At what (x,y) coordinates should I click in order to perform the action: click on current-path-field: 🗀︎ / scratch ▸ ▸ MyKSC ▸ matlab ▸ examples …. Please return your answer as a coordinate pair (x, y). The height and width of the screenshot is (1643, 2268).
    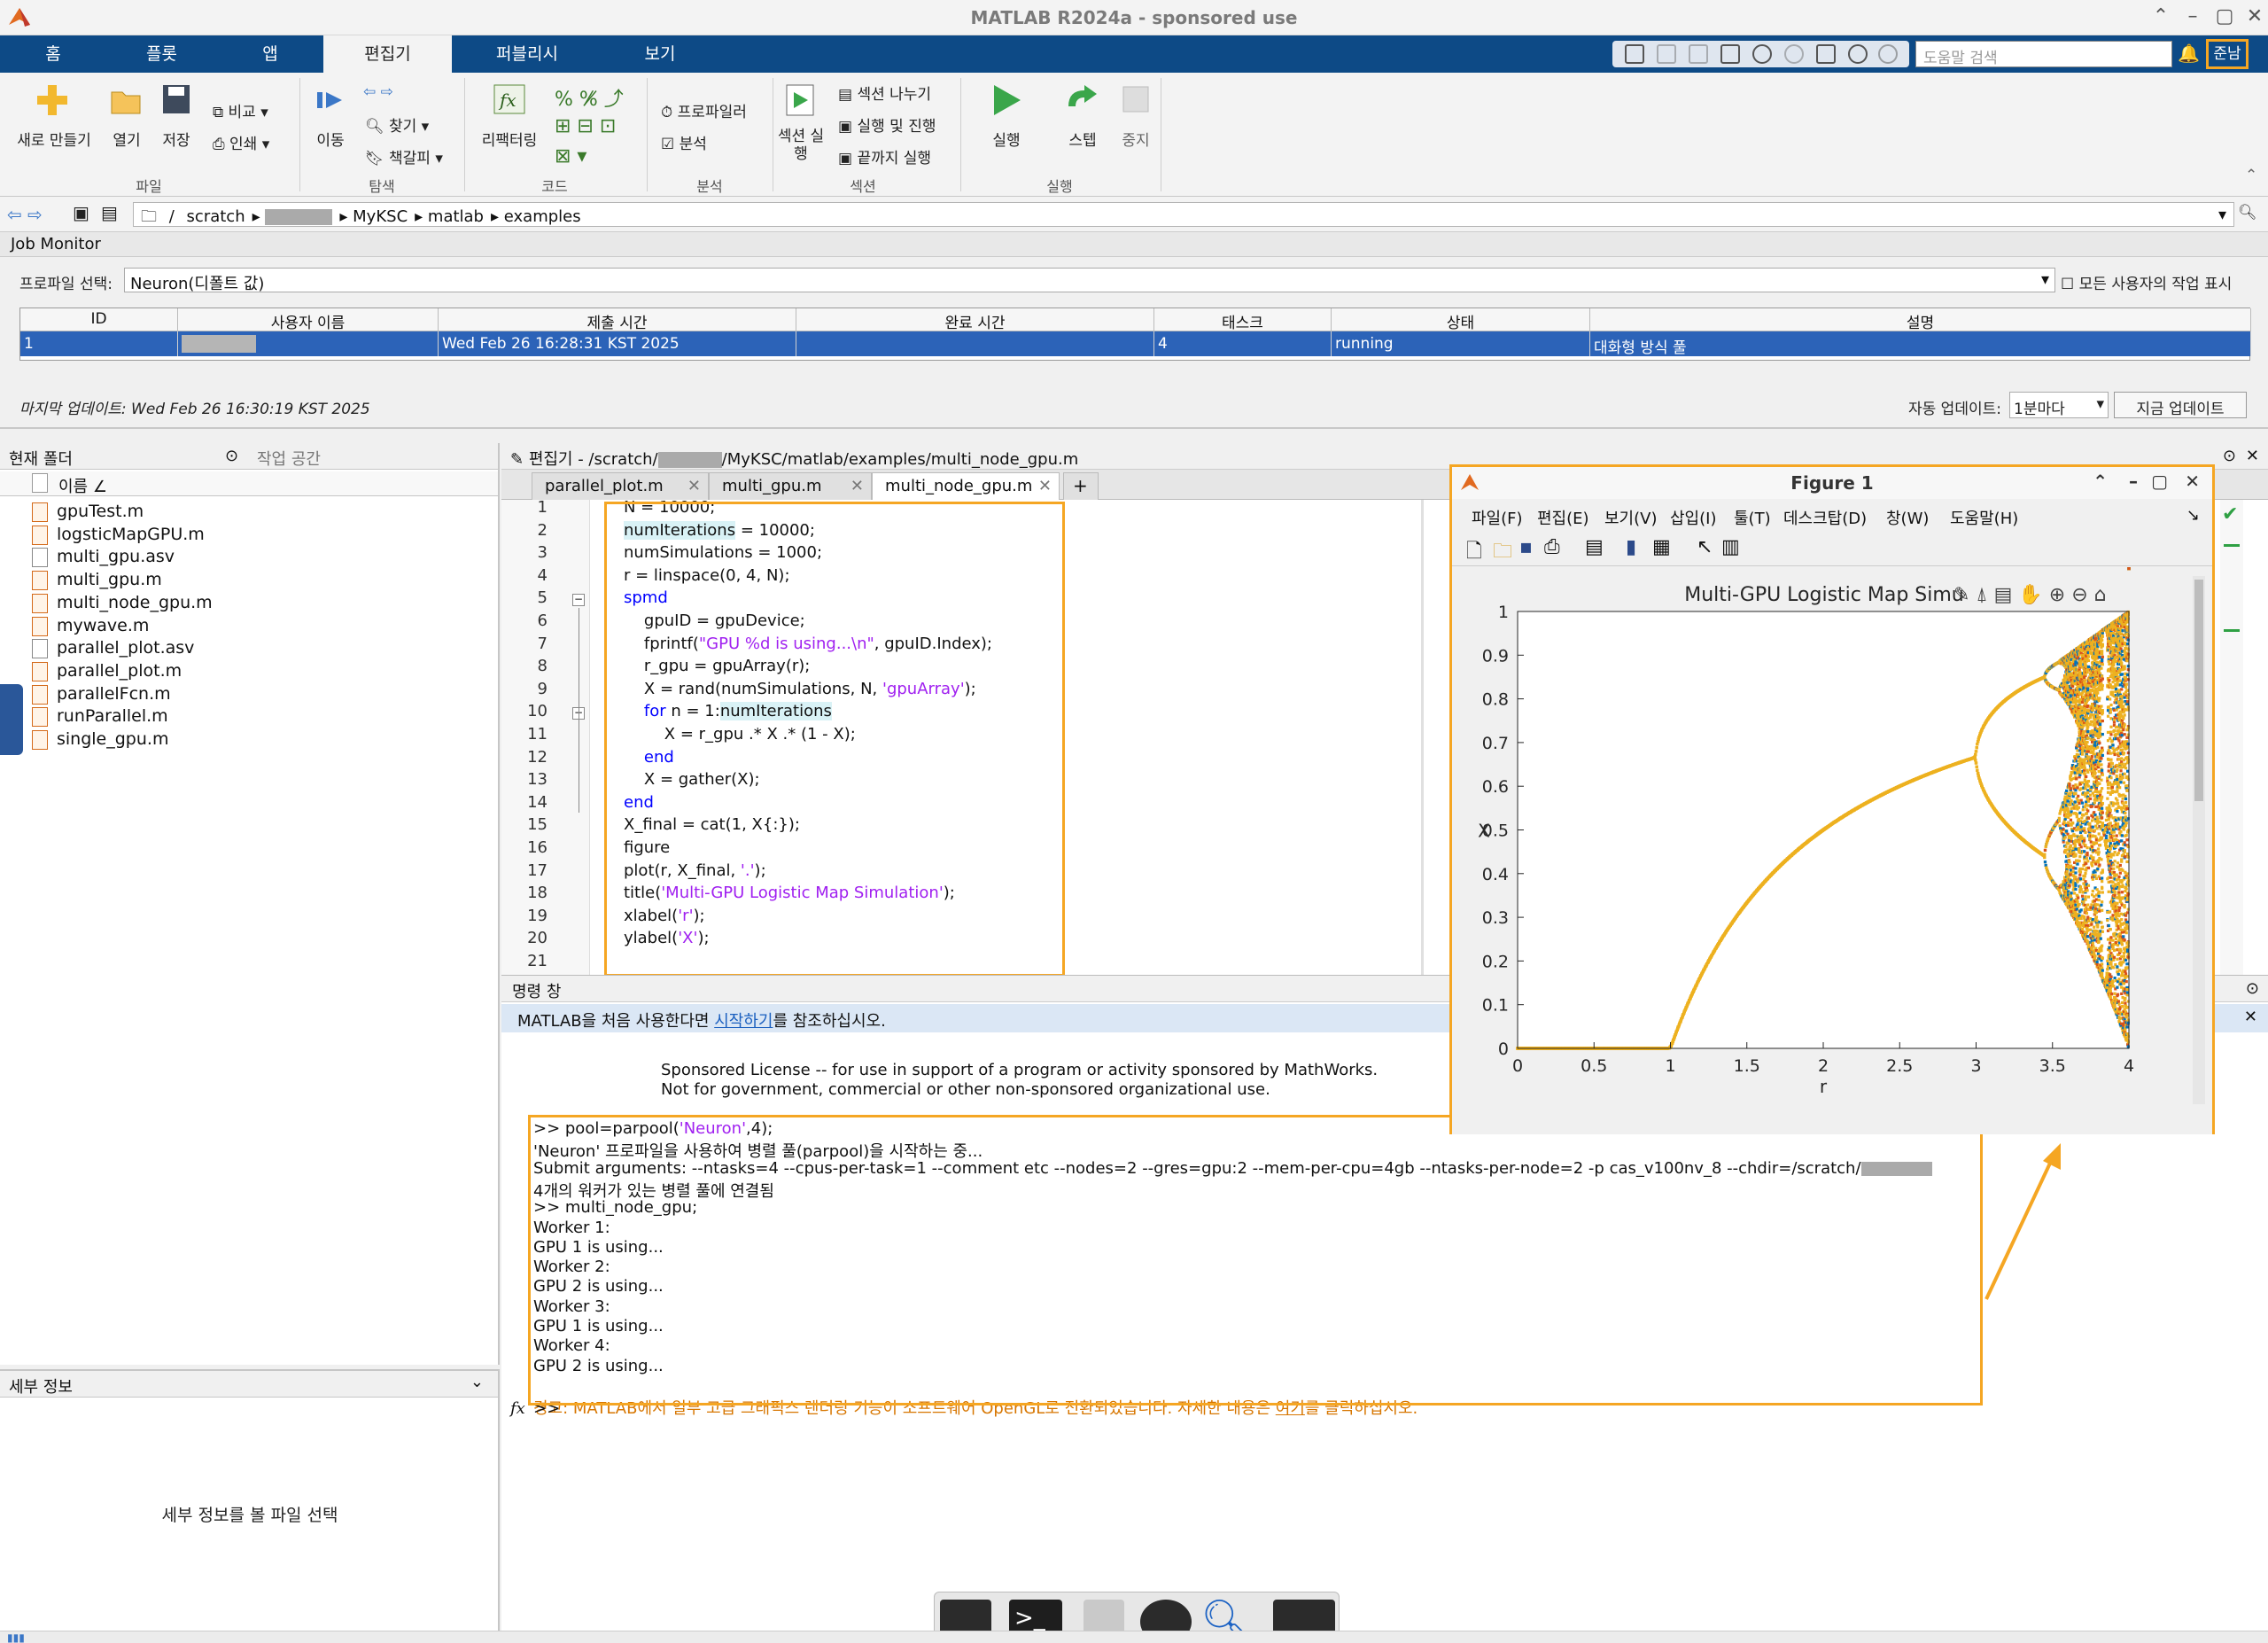
    Looking at the image, I should click on (1183, 214).